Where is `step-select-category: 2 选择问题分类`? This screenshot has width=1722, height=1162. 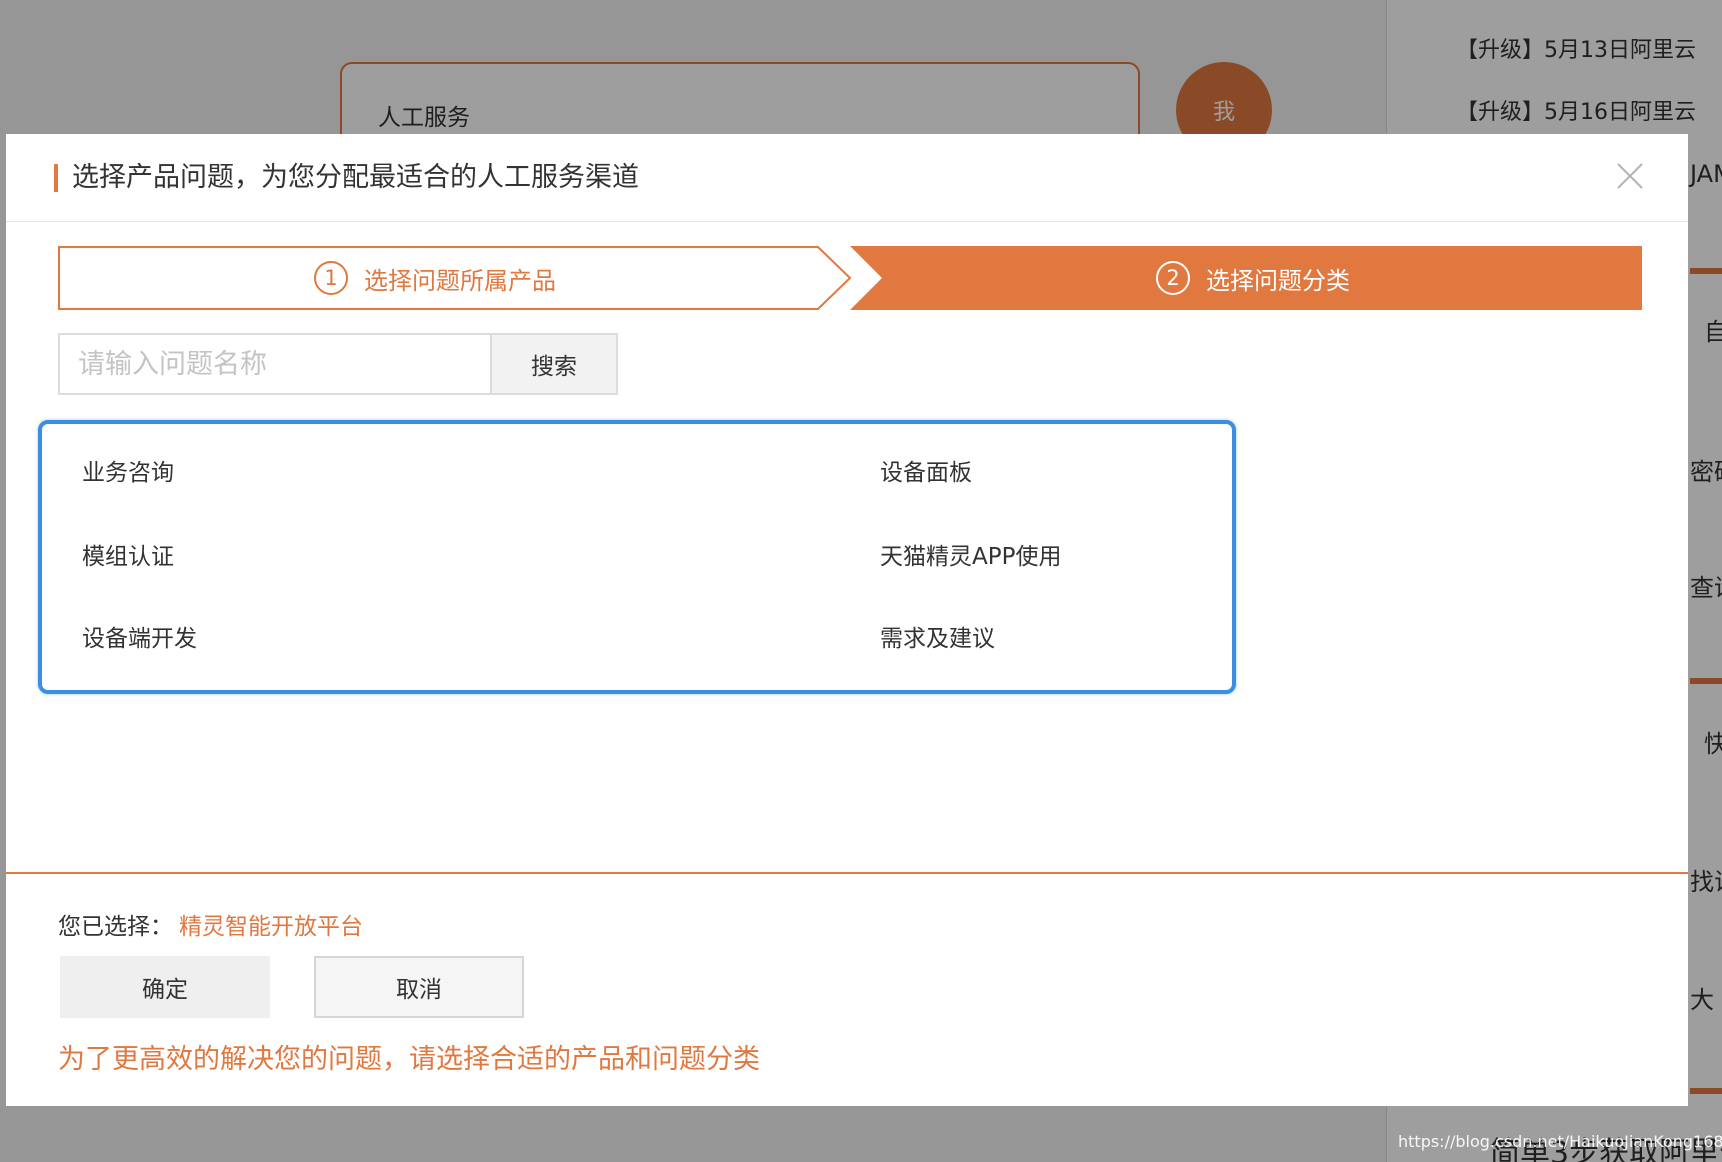 step-select-category: 2 选择问题分类 is located at coordinates (1253, 278).